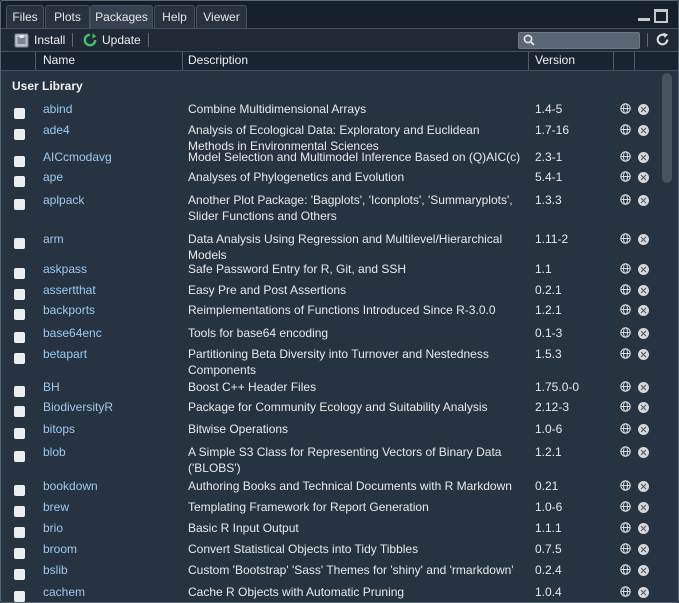  What do you see at coordinates (661, 16) in the screenshot?
I see `maximize-pane-icon` at bounding box center [661, 16].